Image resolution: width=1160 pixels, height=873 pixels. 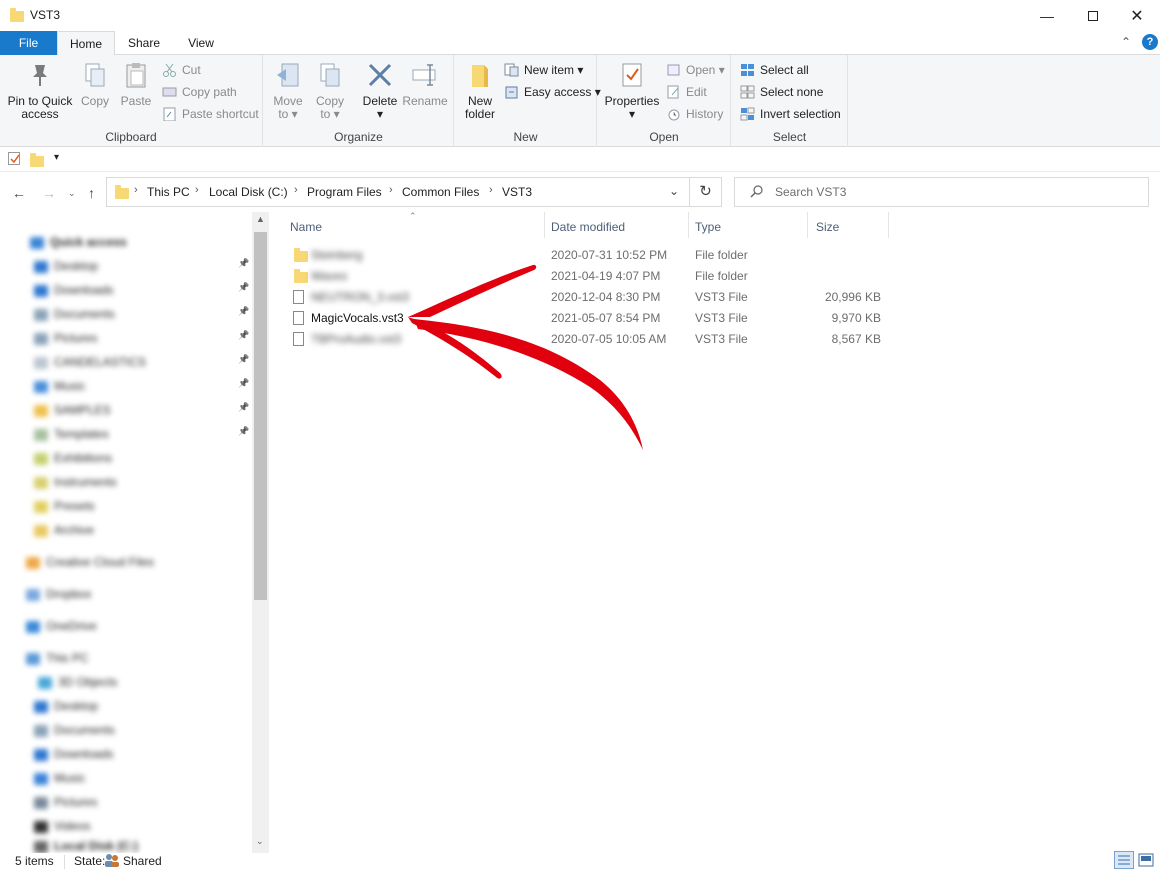 What do you see at coordinates (695, 70) in the screenshot?
I see `open-button: Open ▾` at bounding box center [695, 70].